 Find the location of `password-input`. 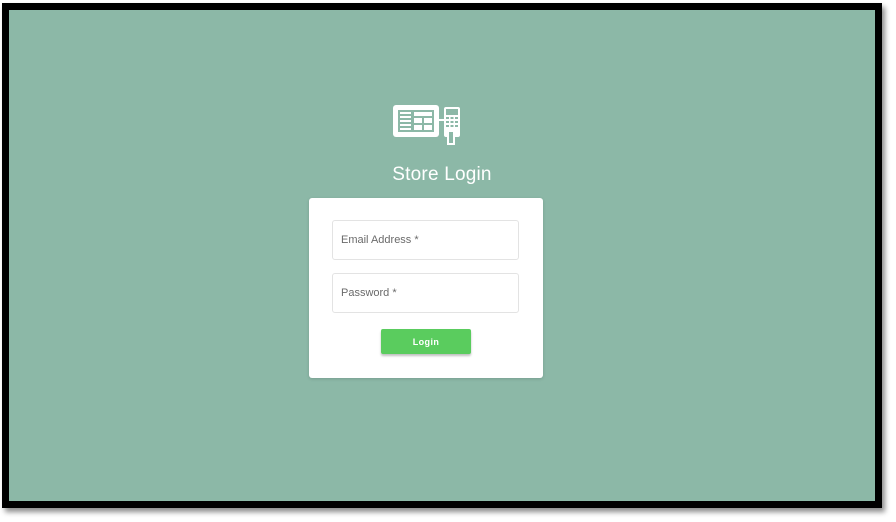

password-input is located at coordinates (425, 293).